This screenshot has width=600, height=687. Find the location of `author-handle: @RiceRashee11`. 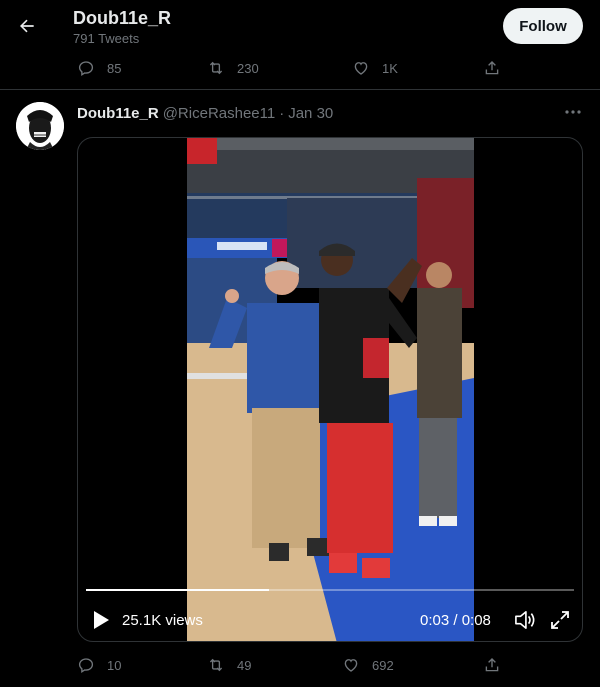

author-handle: @RiceRashee11 is located at coordinates (219, 113).